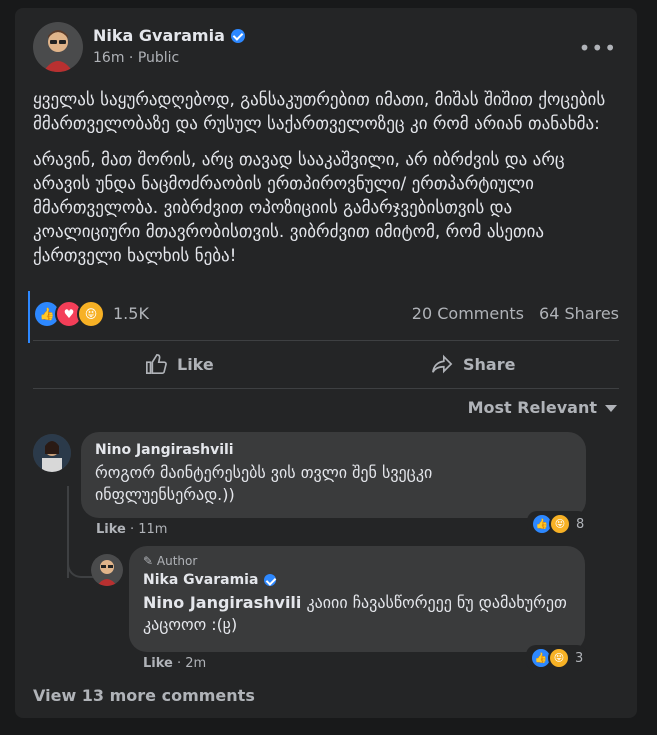 The image size is (657, 735). Describe the element at coordinates (195, 364) in the screenshot. I see `like-button-label: Like` at that location.